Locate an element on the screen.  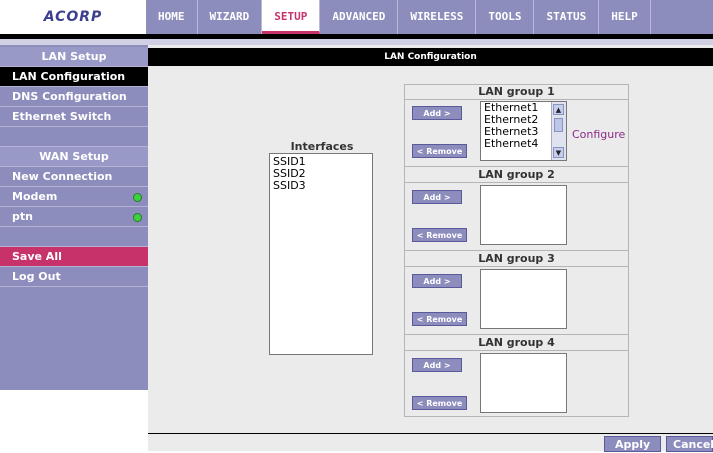
remove-button-group-3: < Remove is located at coordinates (439, 319).